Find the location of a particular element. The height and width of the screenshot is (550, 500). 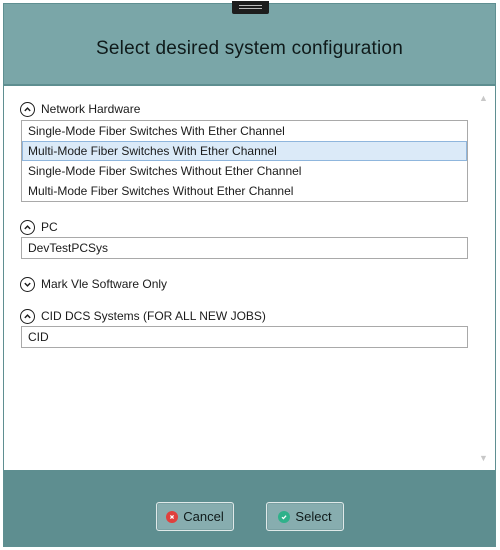

section-label: CID DCS Systems (FOR ALL NEW JOBS) is located at coordinates (153, 316).